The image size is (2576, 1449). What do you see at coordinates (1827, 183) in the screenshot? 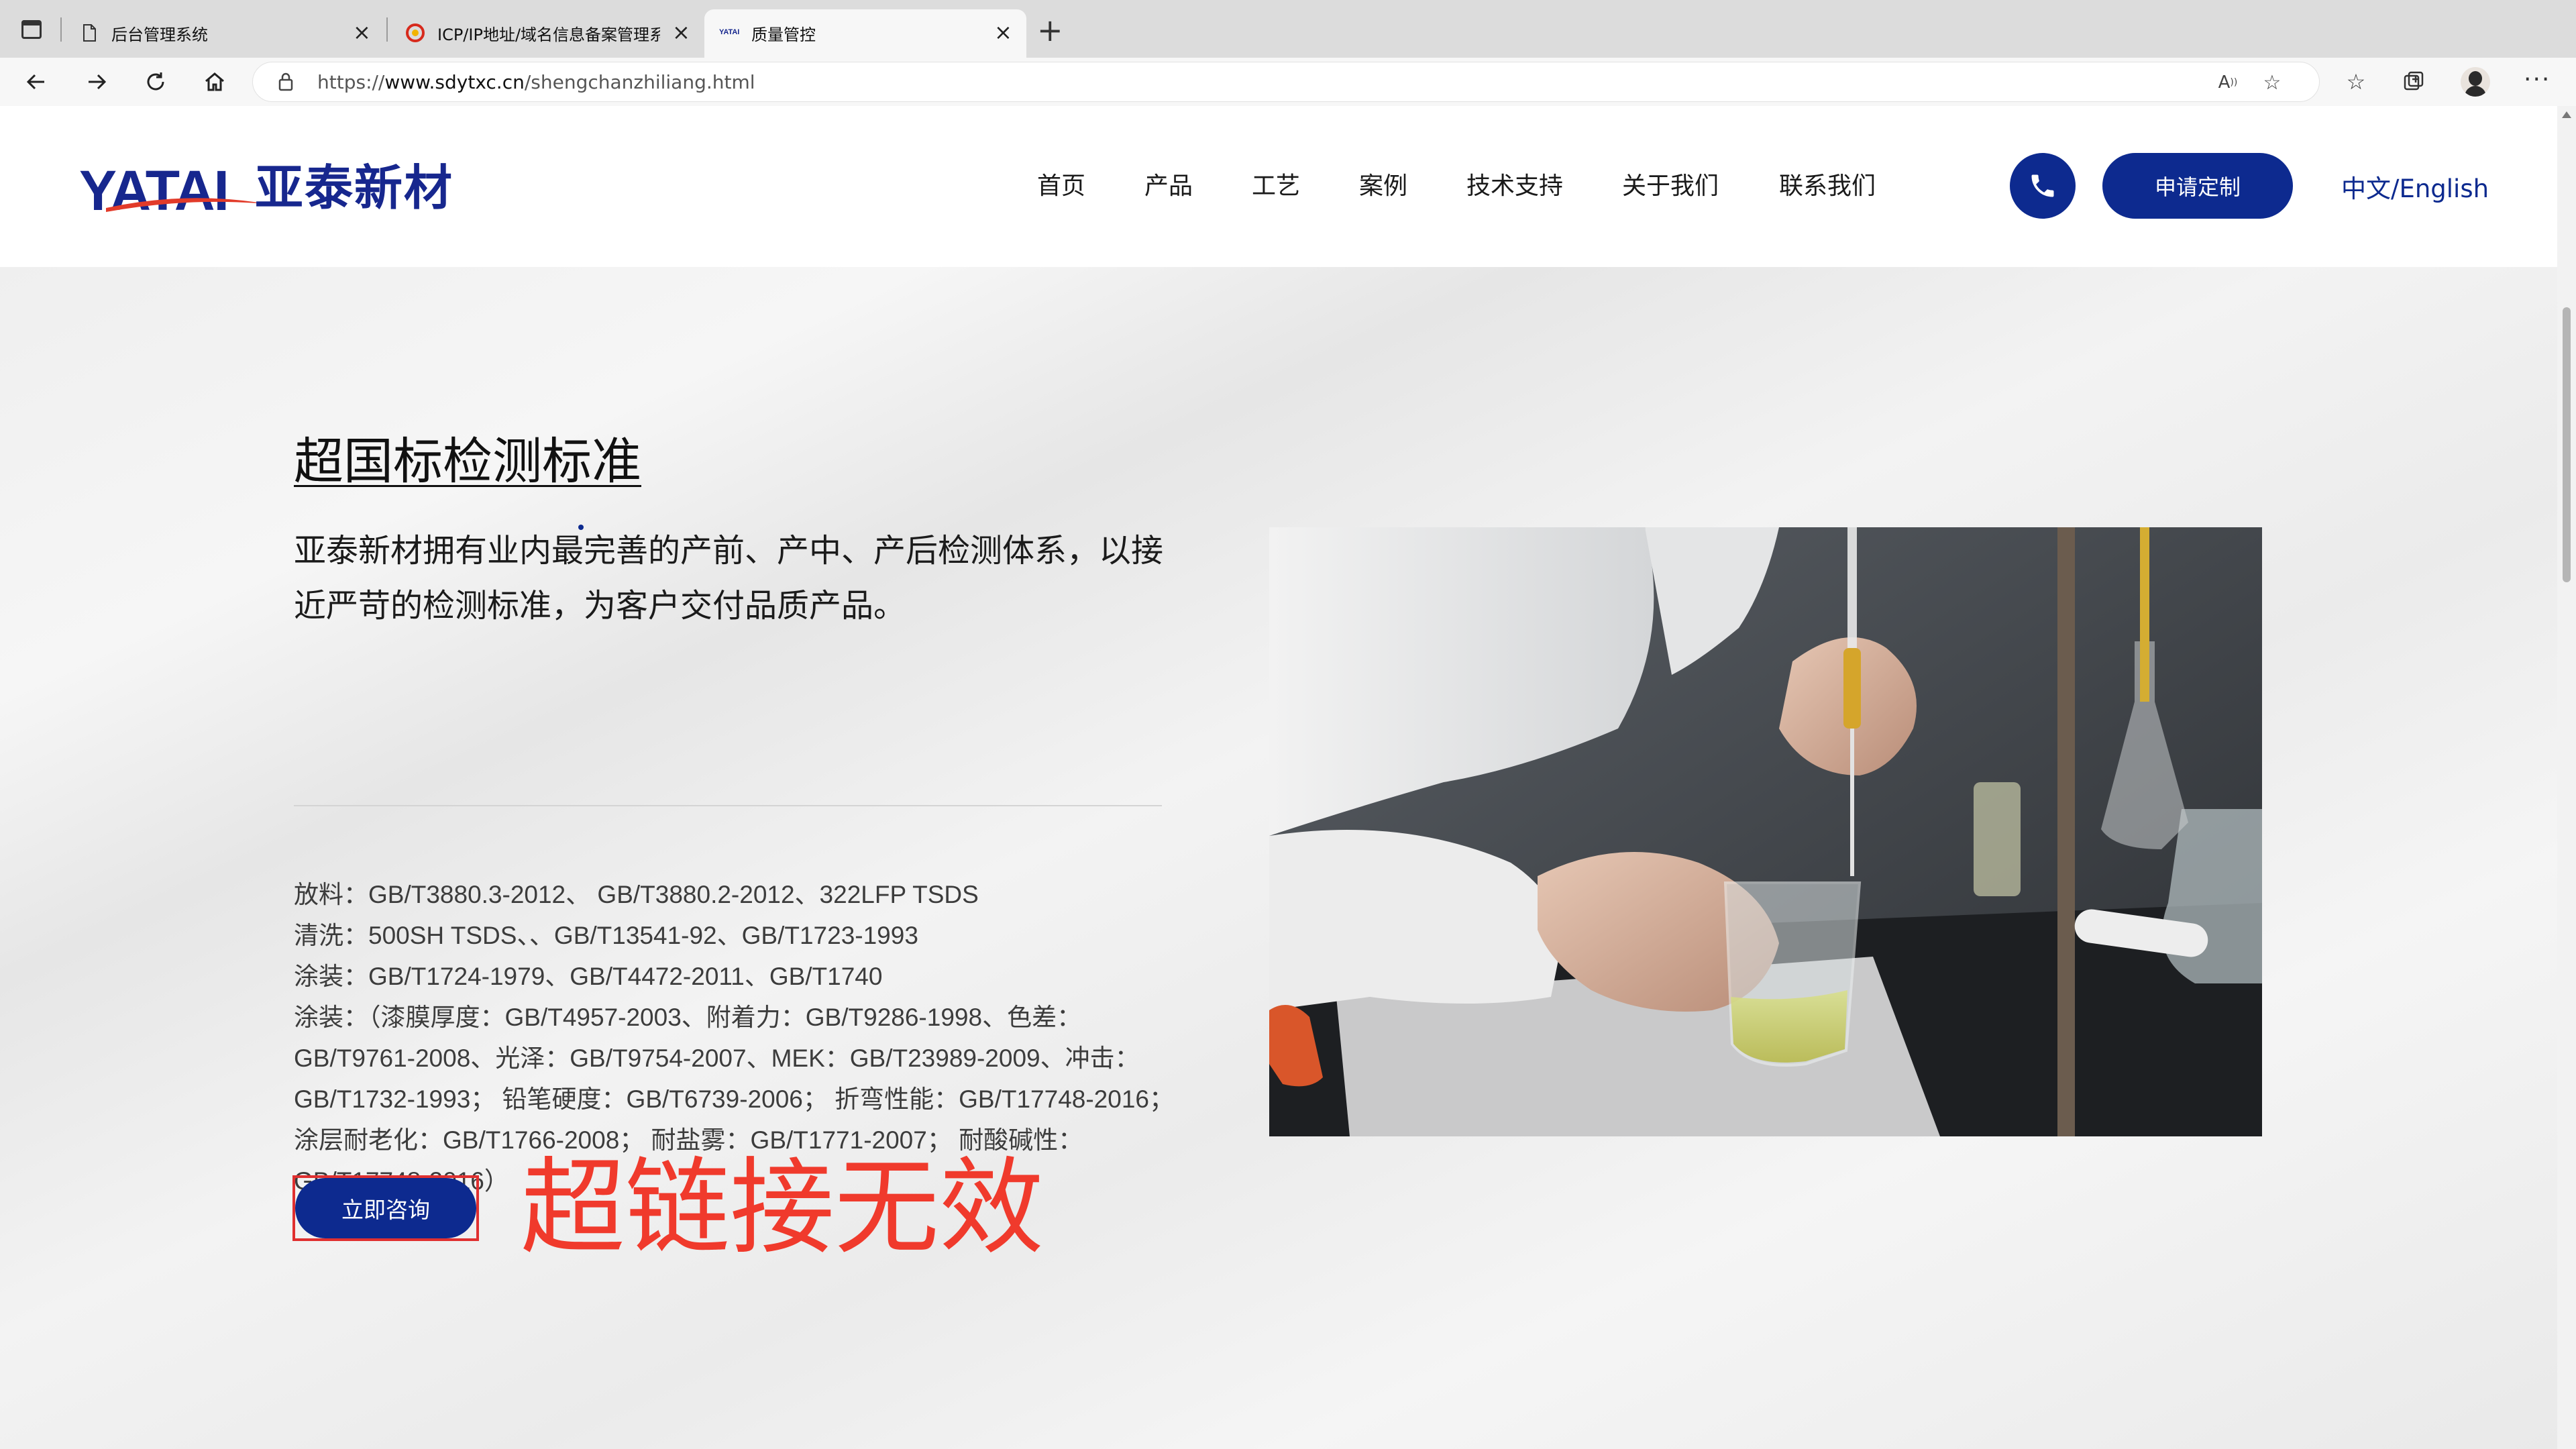
I see `nav-contact-us: 联系我们` at bounding box center [1827, 183].